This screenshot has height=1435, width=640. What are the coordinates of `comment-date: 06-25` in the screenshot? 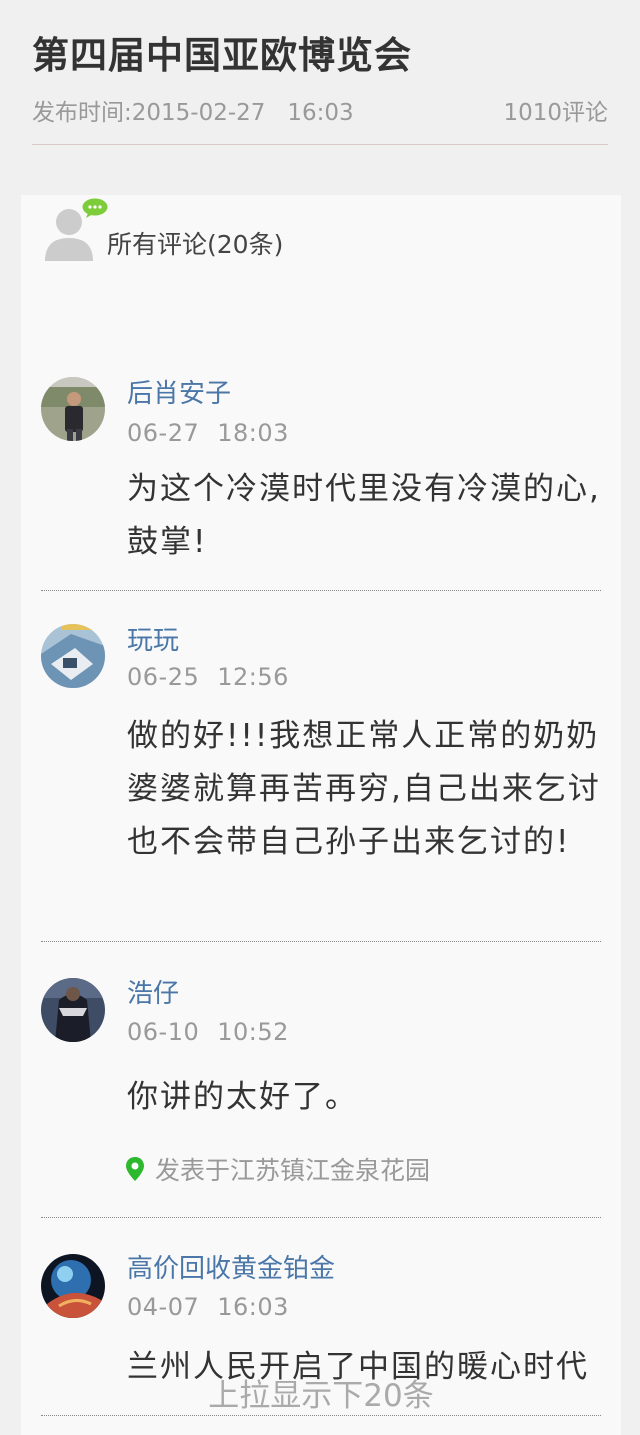 It's located at (163, 677).